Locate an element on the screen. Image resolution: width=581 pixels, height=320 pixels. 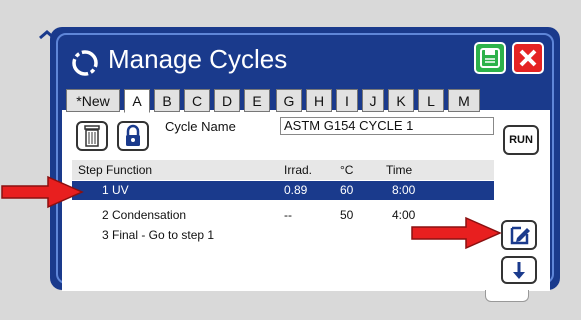
row-step-function: 2 Condensation is located at coordinates (144, 215).